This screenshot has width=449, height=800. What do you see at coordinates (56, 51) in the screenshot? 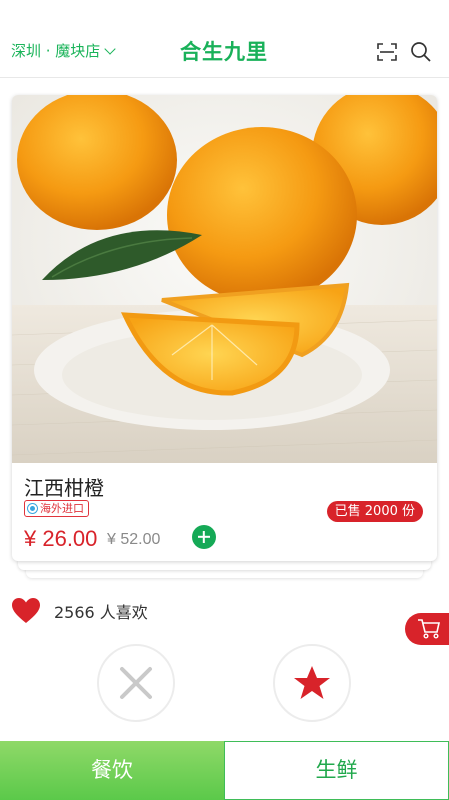
I see `location-label: 深圳 · 魔块店` at bounding box center [56, 51].